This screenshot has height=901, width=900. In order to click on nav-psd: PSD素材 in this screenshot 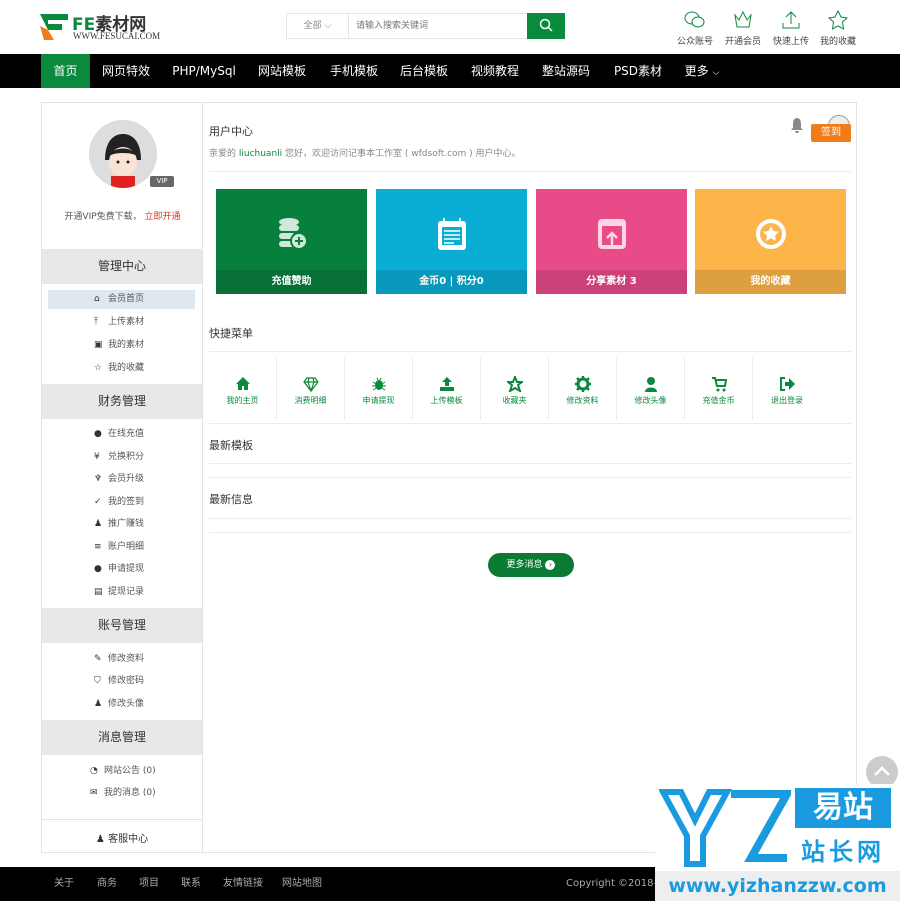, I will do `click(638, 71)`.